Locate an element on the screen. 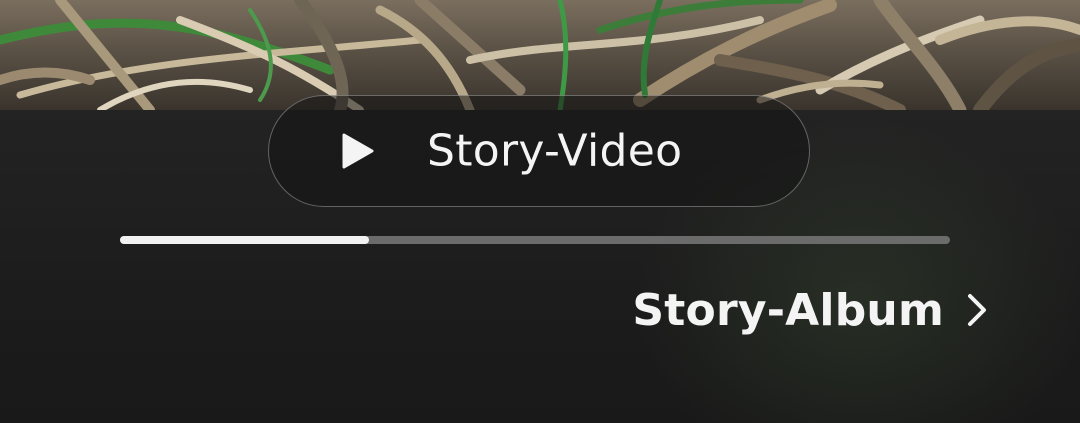 The image size is (1080, 423). progress-fill is located at coordinates (244, 240).